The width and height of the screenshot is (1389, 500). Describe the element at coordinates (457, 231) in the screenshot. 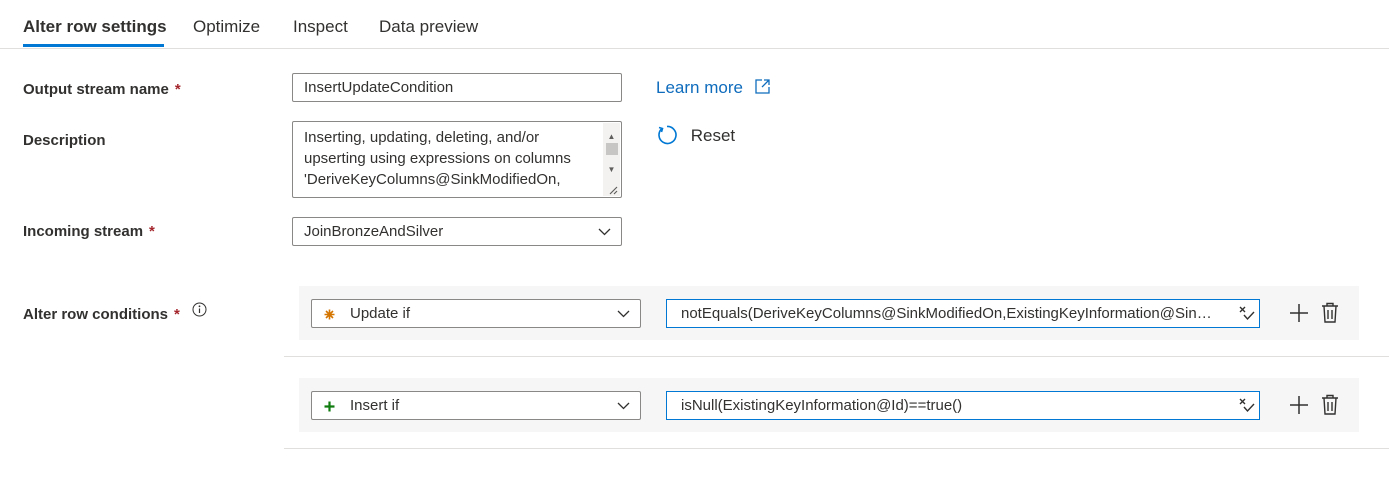

I see `incoming-stream-dropdown: JoinBronzeAndSilver` at that location.